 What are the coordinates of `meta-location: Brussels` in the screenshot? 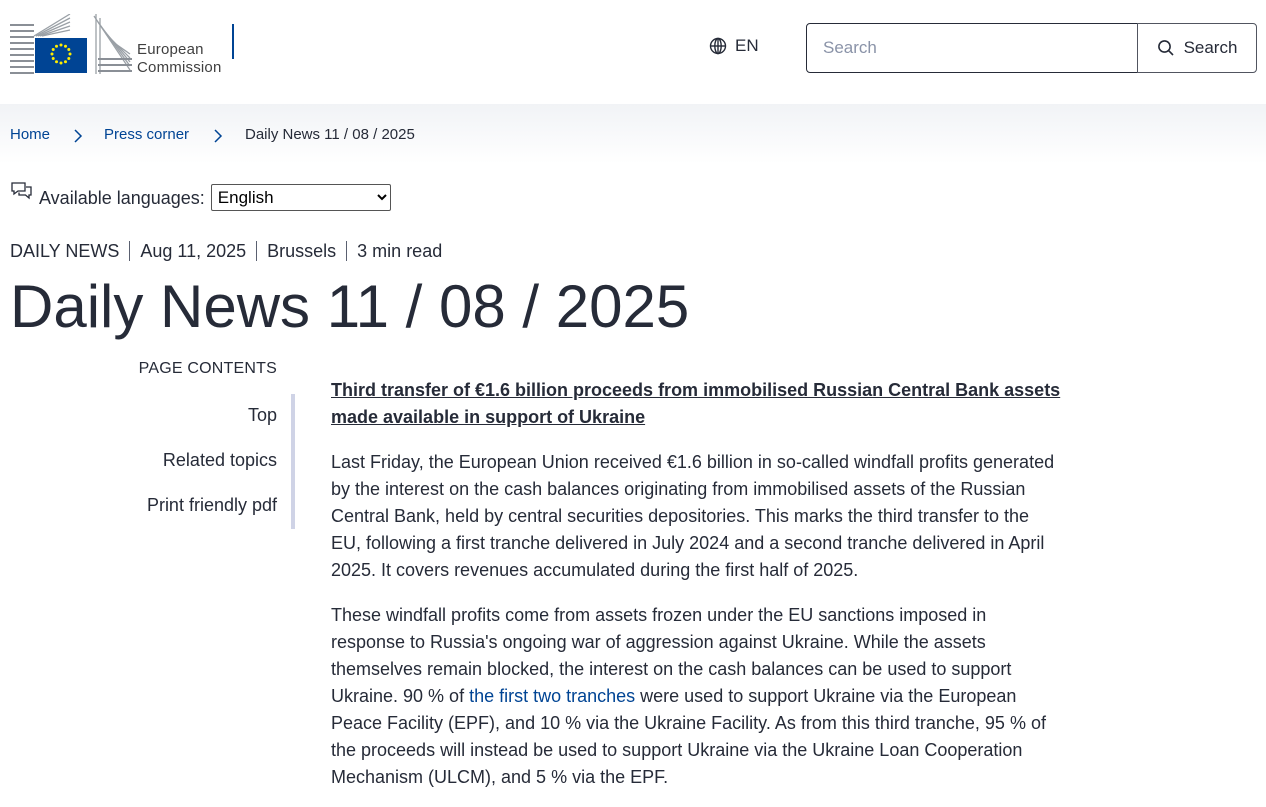 It's located at (301, 251).